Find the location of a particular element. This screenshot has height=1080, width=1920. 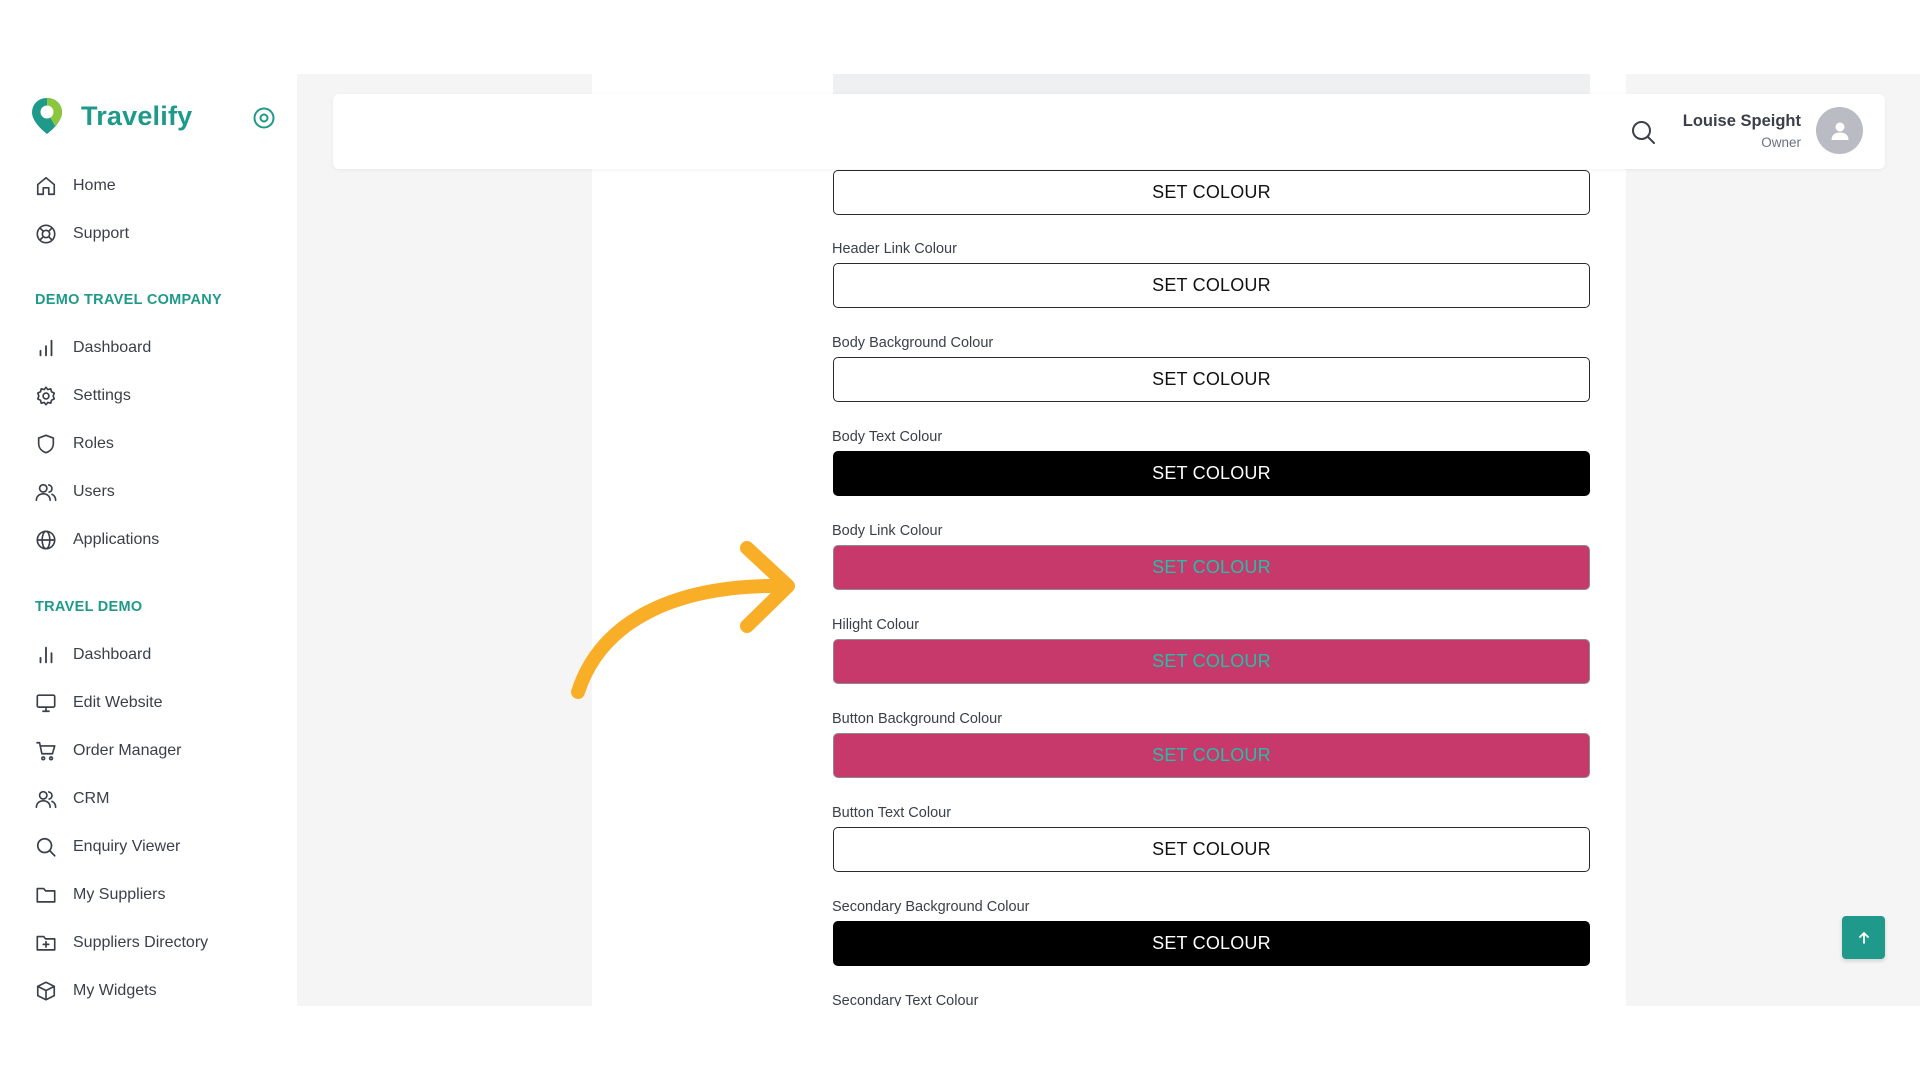

scroll-to-top-button is located at coordinates (1863, 937).